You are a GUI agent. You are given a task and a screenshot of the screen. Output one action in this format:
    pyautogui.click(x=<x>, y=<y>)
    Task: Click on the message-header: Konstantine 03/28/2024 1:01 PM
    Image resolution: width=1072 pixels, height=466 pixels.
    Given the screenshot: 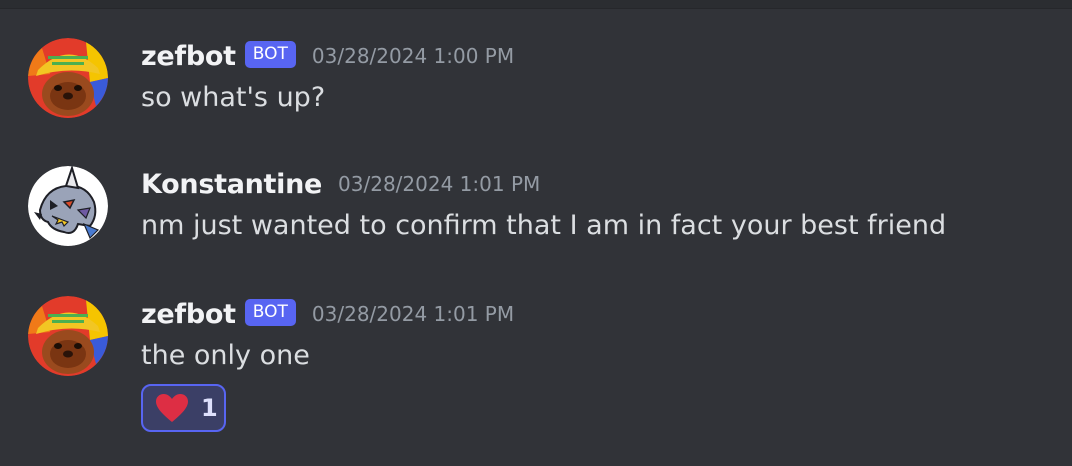 What is the action you would take?
    pyautogui.click(x=340, y=184)
    